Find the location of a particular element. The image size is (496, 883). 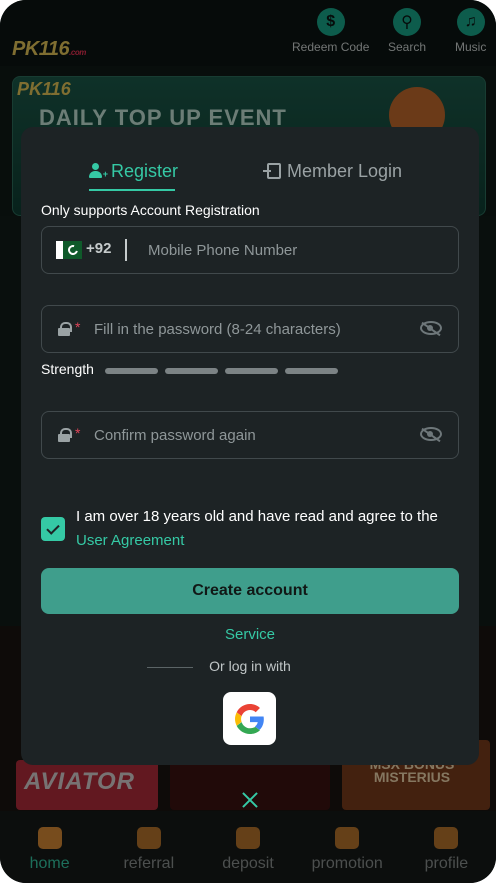

auth-tabs: + Register Member Login is located at coordinates (250, 175).